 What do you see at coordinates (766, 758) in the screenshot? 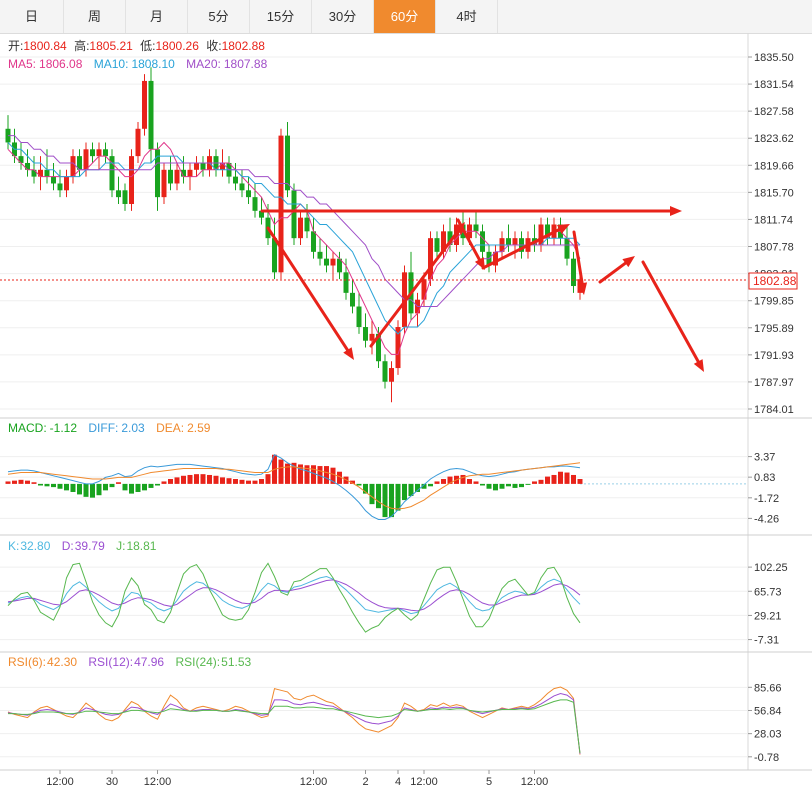
I see `rsi-tick-label: -0.78` at bounding box center [766, 758].